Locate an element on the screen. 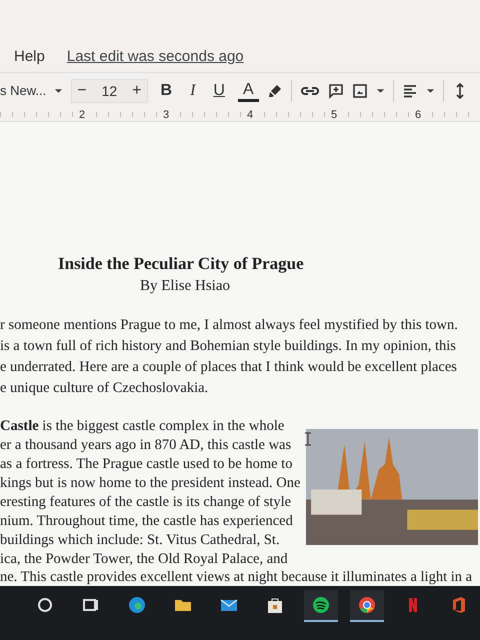 The width and height of the screenshot is (480, 640). text-line: buildings which include: St. Vitus Cathedral, St. is located at coordinates (140, 540).